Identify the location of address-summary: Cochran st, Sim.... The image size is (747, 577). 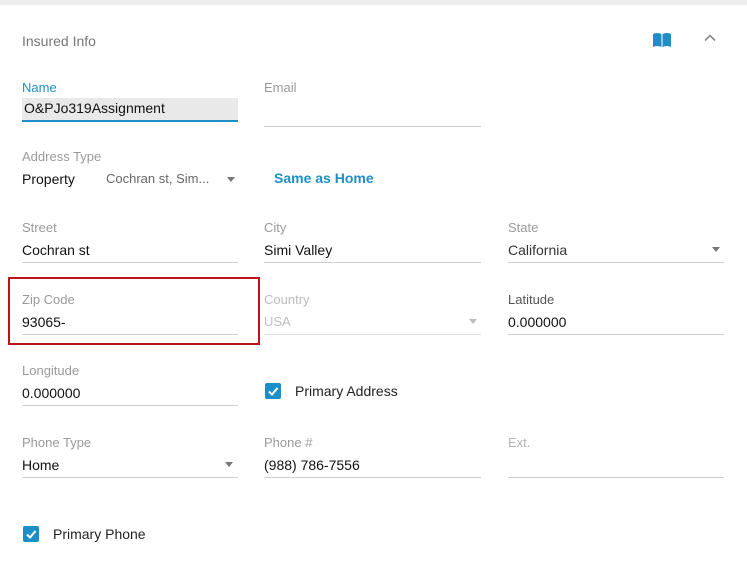
(158, 178).